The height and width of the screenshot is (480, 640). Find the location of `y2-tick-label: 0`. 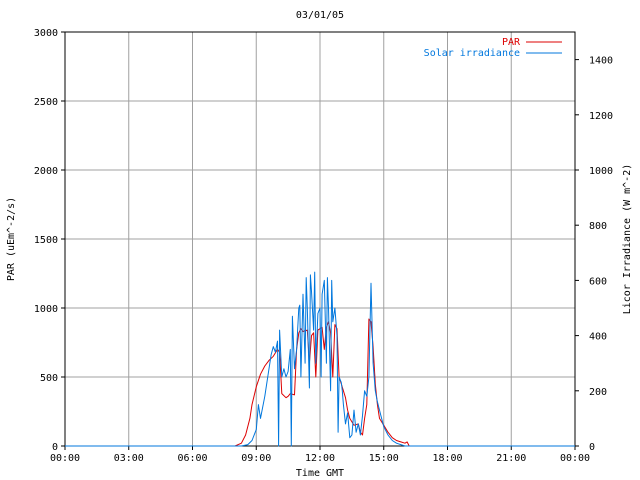

y2-tick-label: 0 is located at coordinates (592, 447).